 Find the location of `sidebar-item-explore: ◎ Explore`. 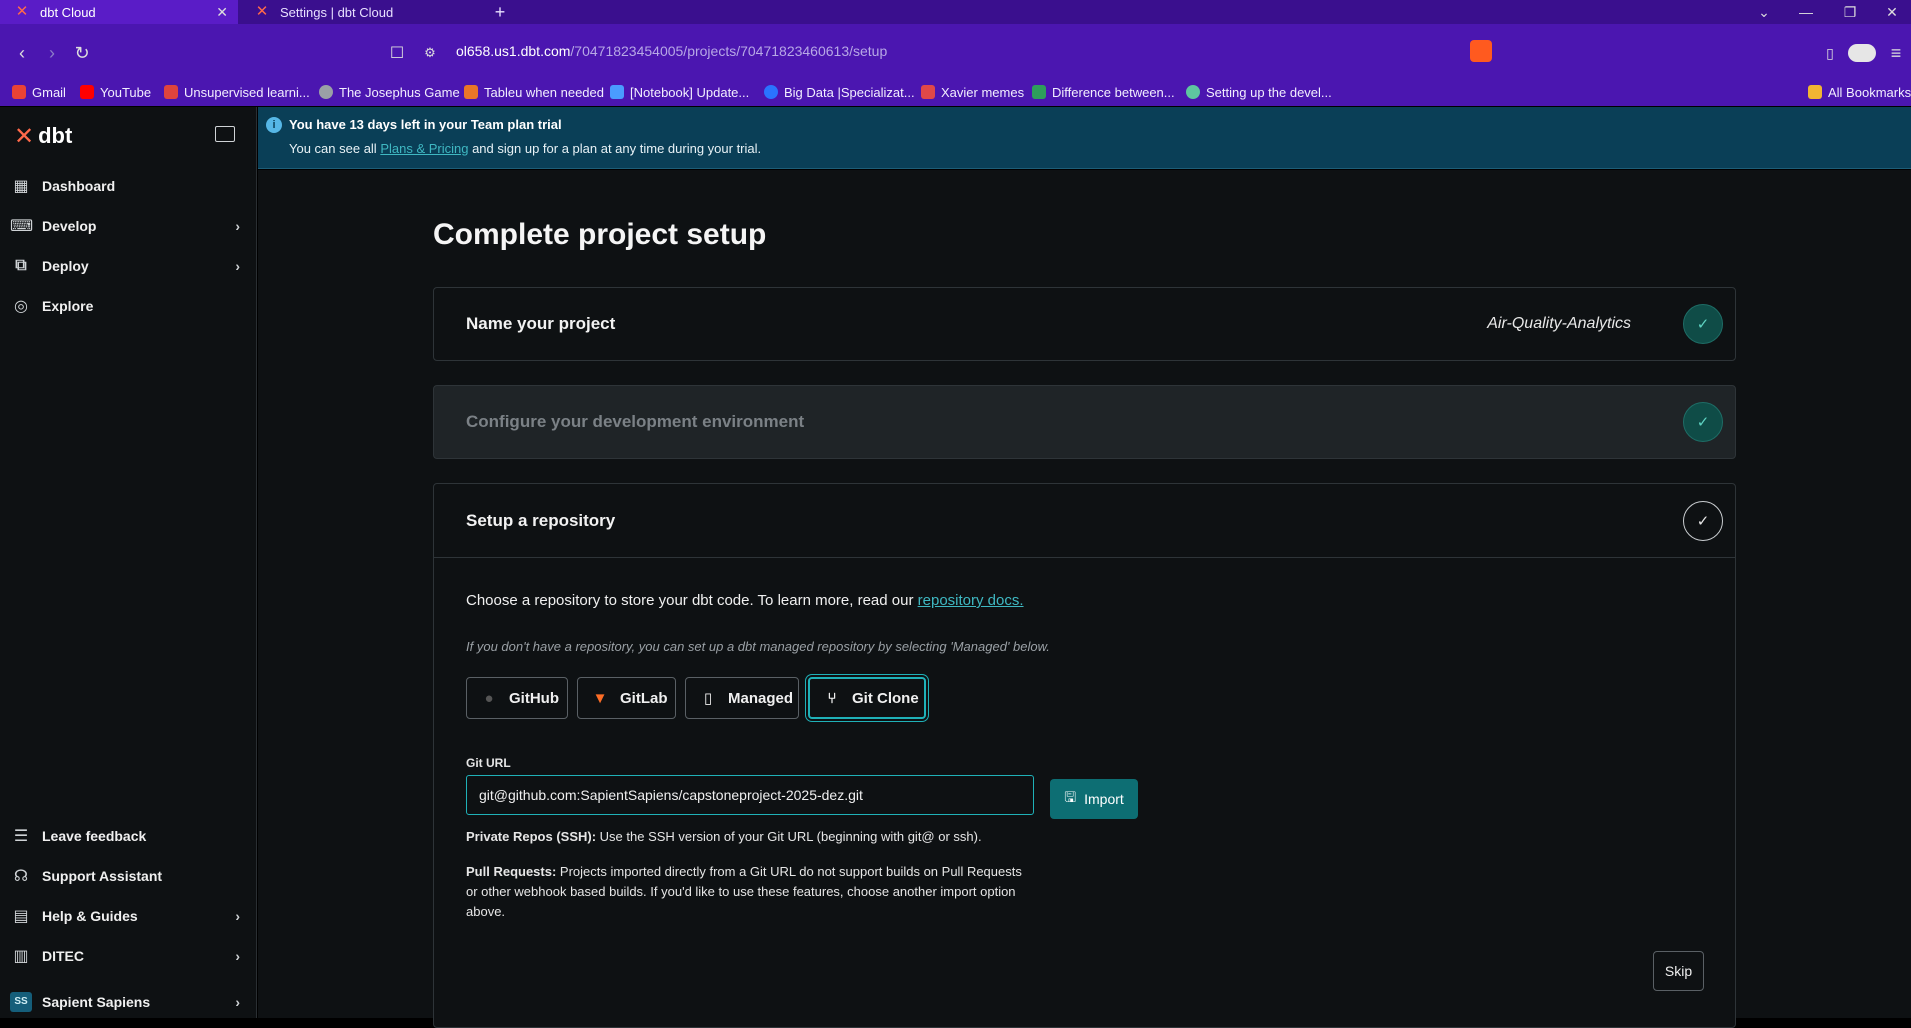

sidebar-item-explore: ◎ Explore is located at coordinates (128, 306).